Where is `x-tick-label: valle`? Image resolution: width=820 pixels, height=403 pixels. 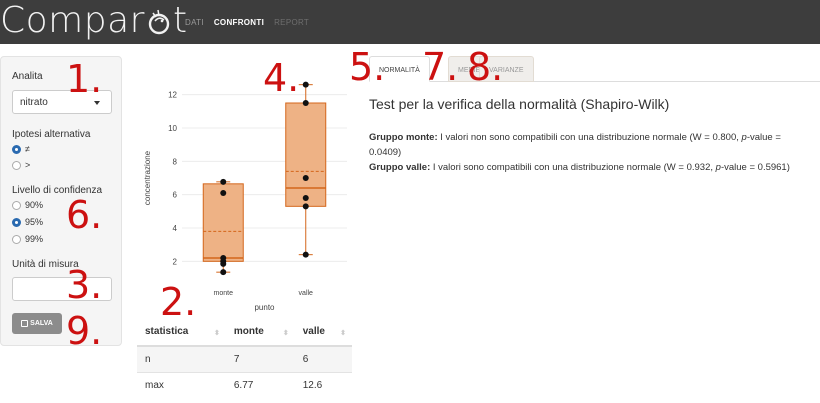 x-tick-label: valle is located at coordinates (306, 293).